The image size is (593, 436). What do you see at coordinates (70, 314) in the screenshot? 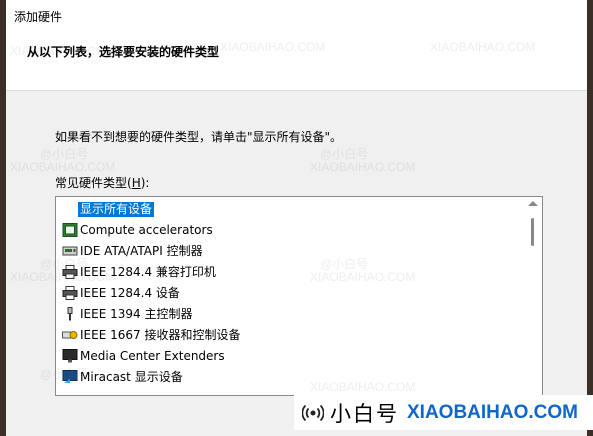
I see `usb-plug-icon` at bounding box center [70, 314].